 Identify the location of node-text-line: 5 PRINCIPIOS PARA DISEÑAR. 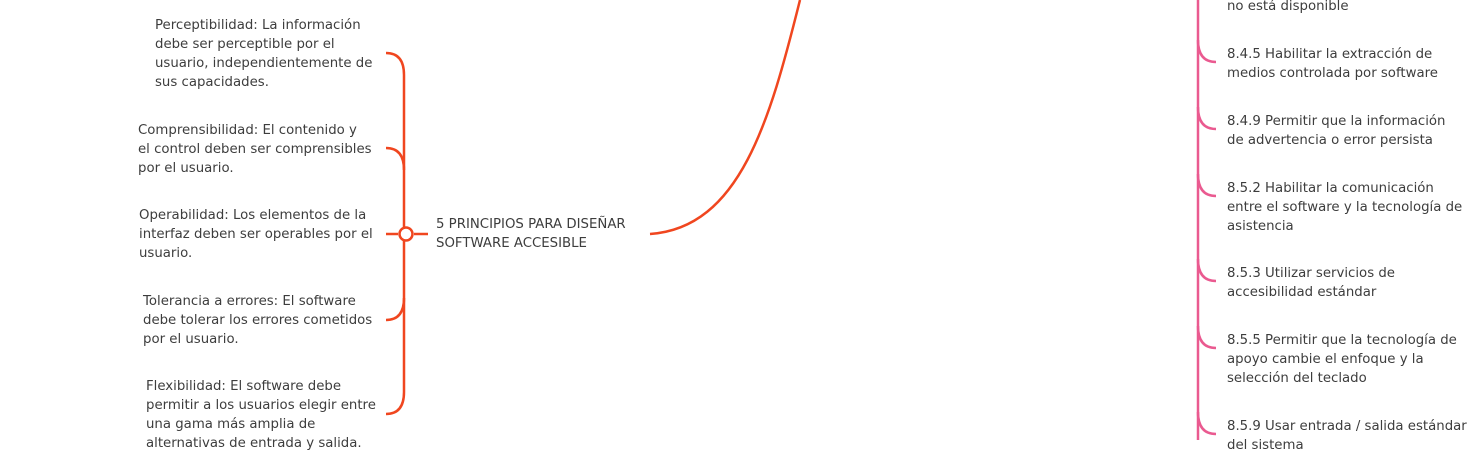
(531, 224).